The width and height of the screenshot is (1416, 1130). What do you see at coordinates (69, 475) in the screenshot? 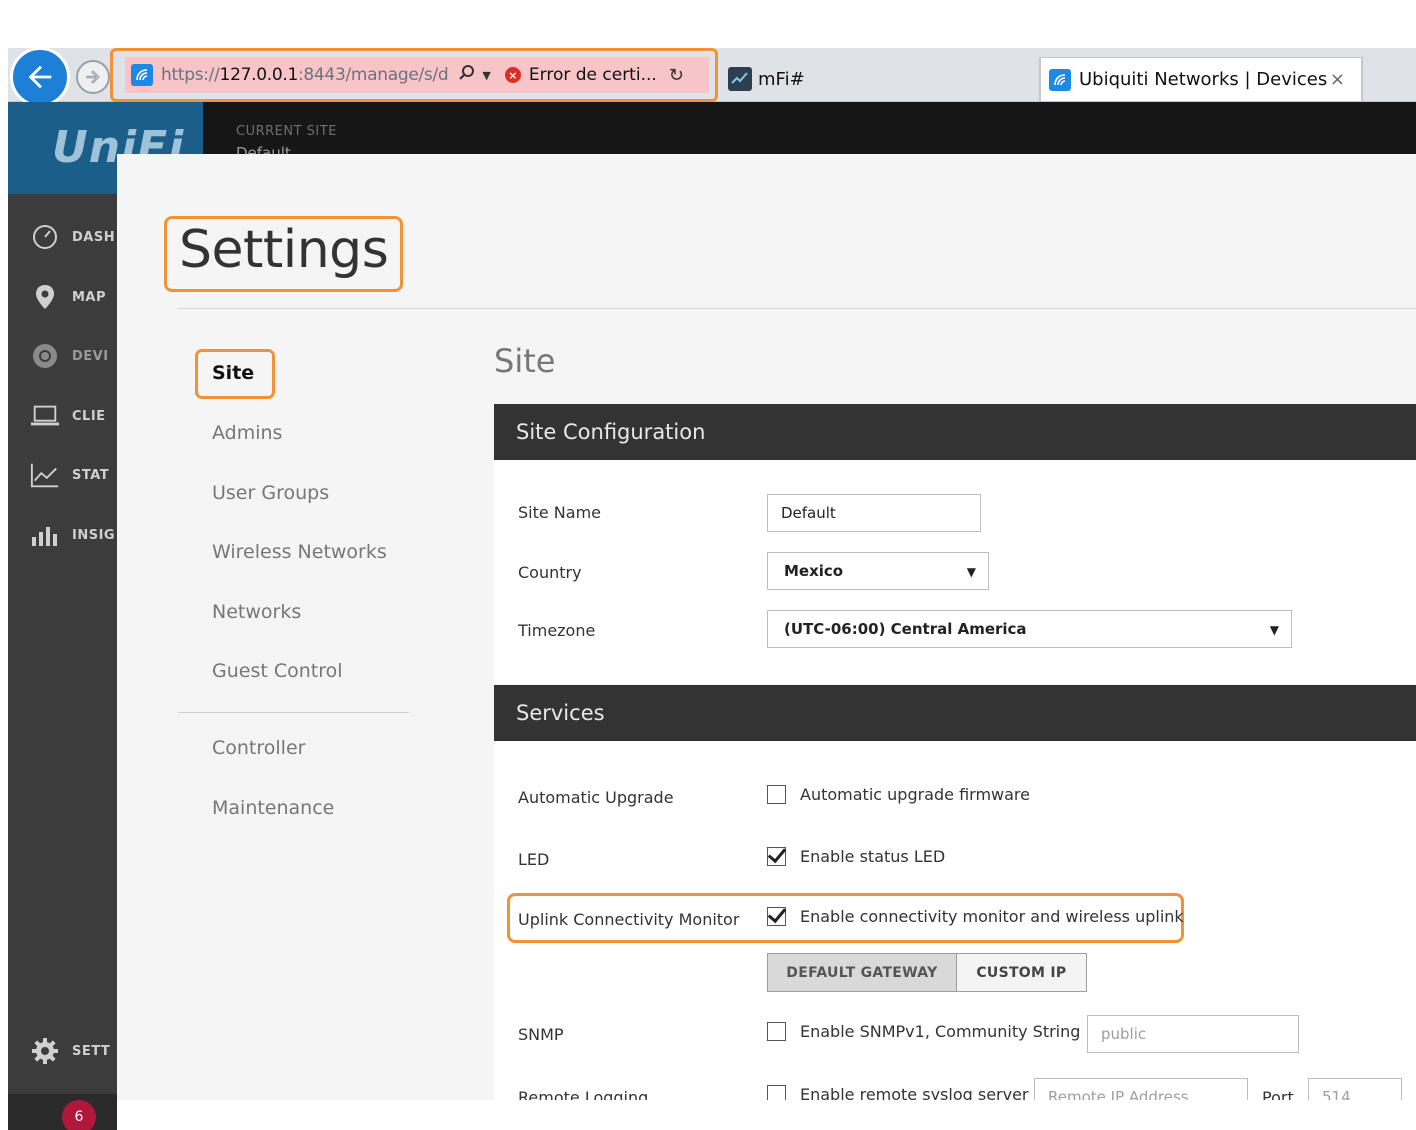
I see `sidebar-item-statistics: STAT` at bounding box center [69, 475].